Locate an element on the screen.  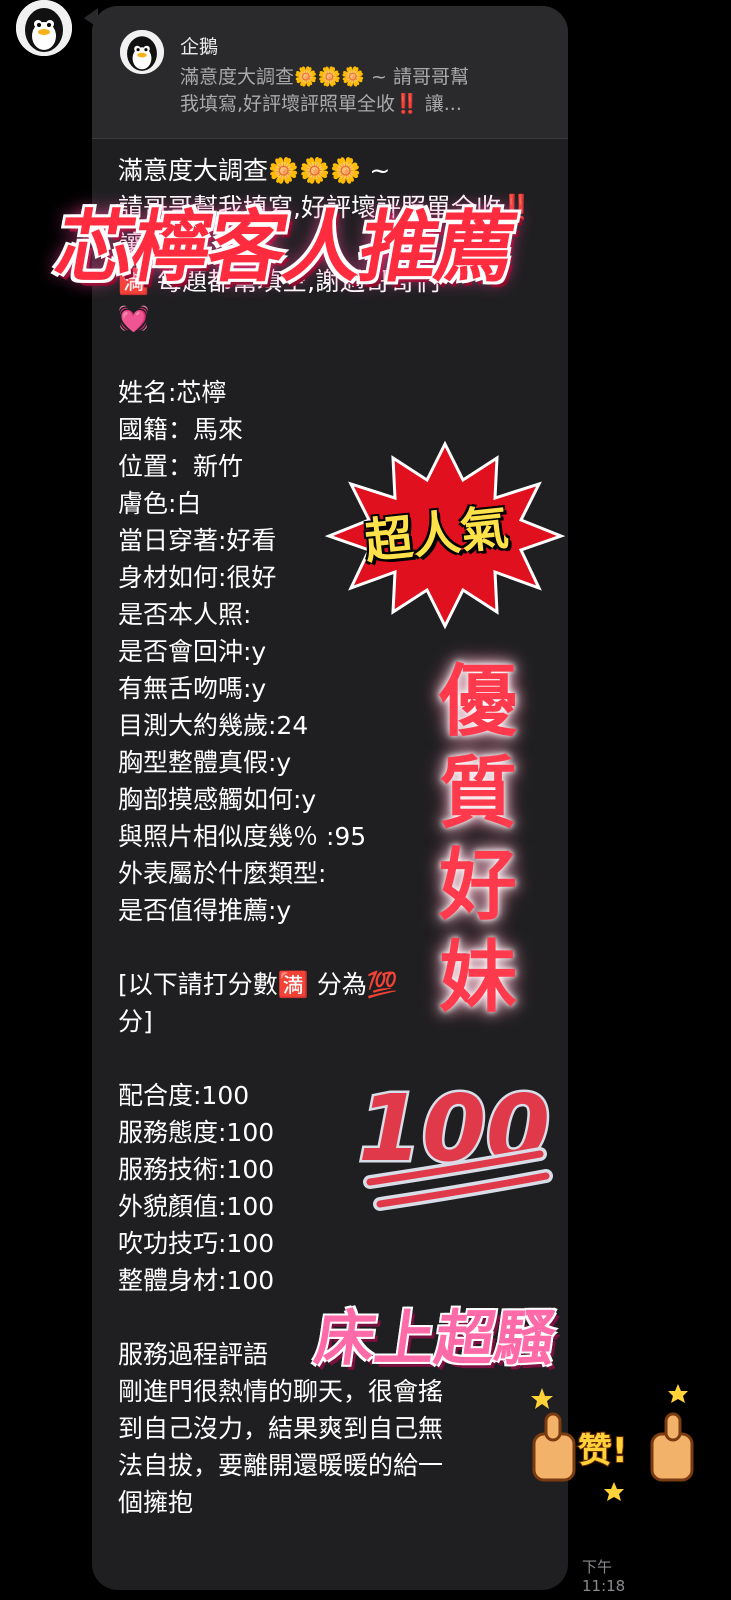
sender-avatar is located at coordinates (44, 28).